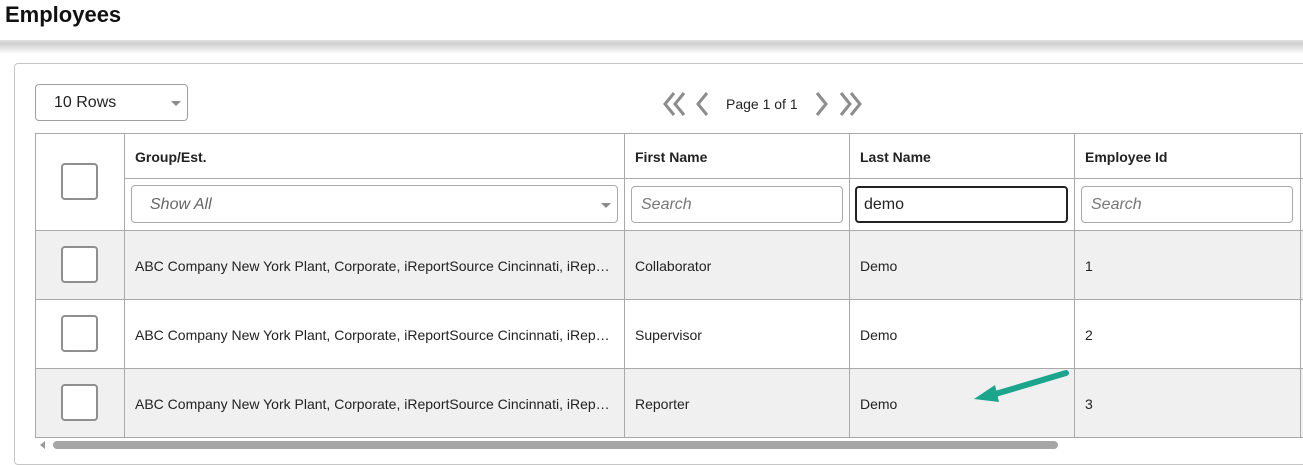 This screenshot has width=1303, height=465. Describe the element at coordinates (662, 404) in the screenshot. I see `cell-first-name: Reporter` at that location.